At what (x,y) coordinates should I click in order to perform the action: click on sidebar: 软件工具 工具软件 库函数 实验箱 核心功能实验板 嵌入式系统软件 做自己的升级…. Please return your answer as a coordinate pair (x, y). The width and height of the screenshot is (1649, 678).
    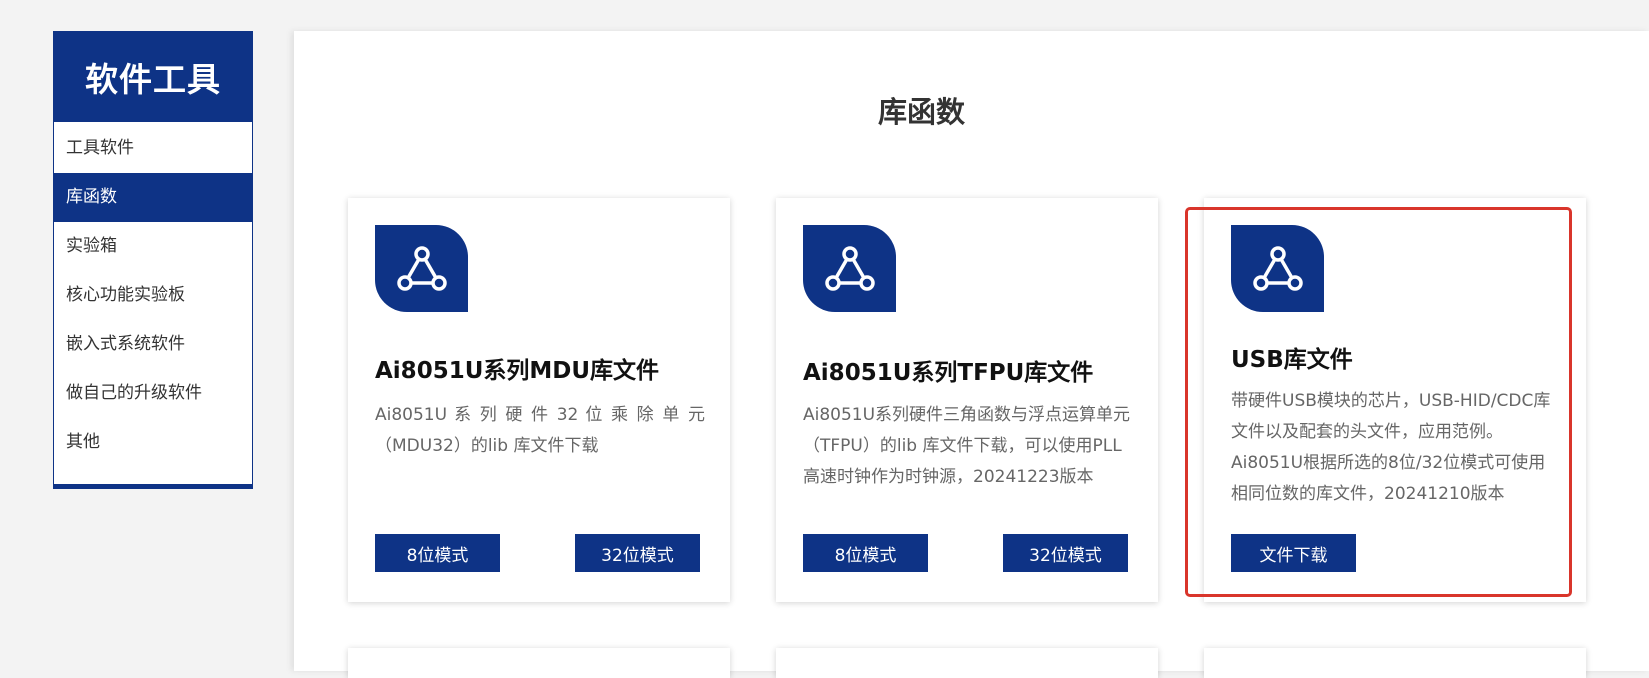
    Looking at the image, I should click on (153, 260).